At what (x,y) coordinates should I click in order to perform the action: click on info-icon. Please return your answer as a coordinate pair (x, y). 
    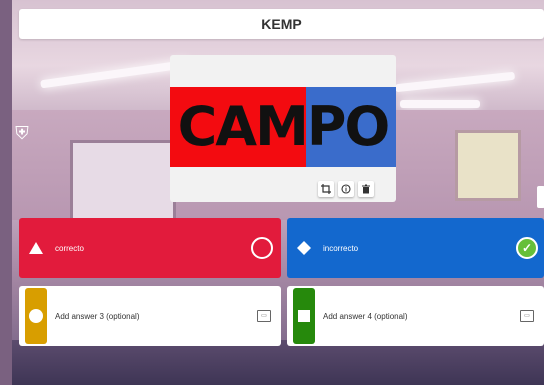
    Looking at the image, I should click on (346, 189).